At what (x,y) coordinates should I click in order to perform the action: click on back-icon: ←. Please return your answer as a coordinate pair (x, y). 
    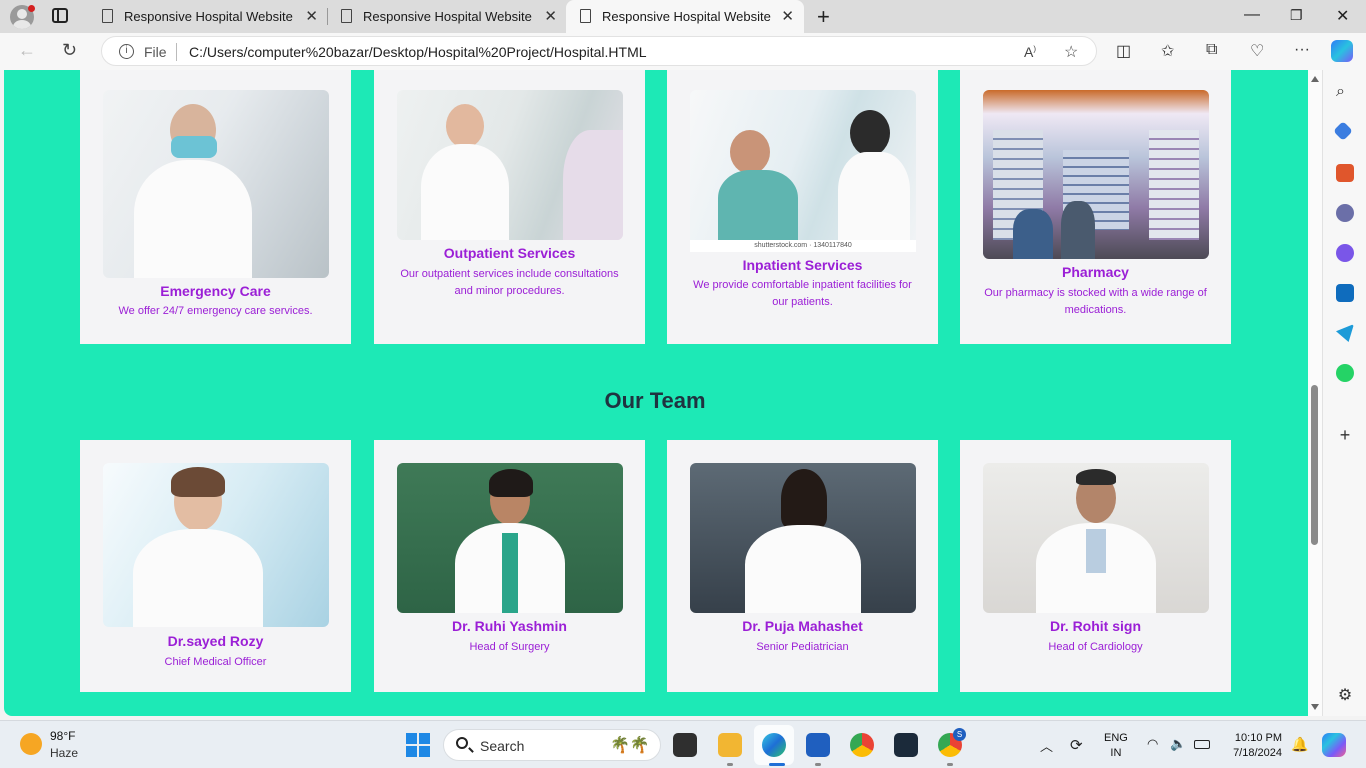
    Looking at the image, I should click on (27, 50).